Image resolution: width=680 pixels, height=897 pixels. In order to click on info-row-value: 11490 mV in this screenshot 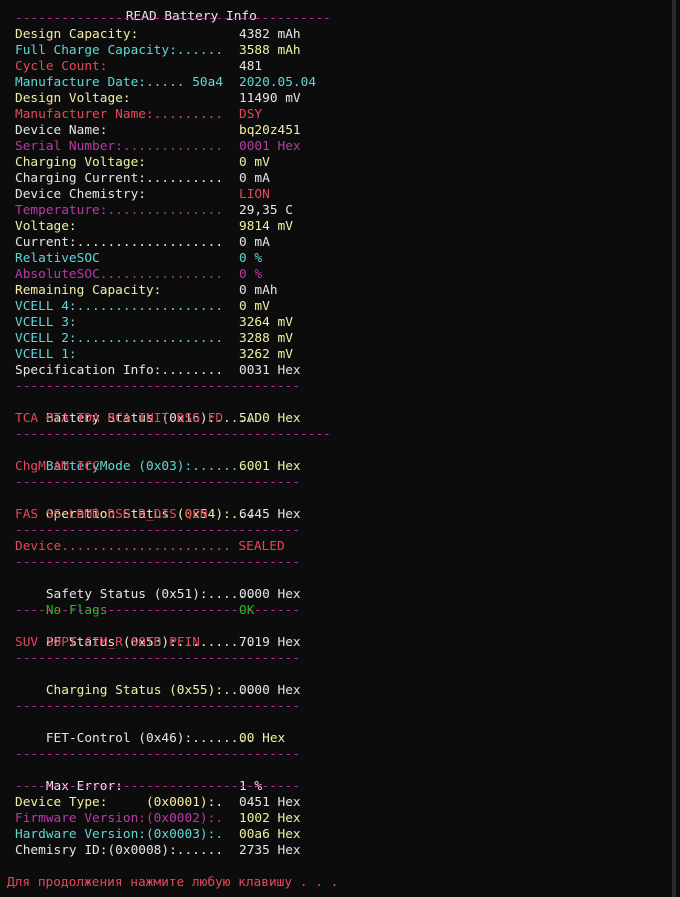, I will do `click(270, 98)`.